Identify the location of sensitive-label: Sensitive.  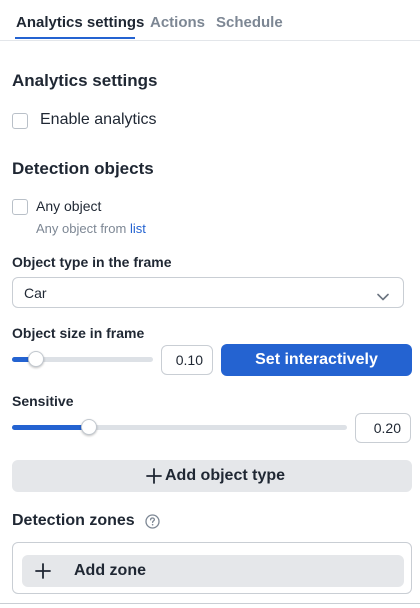
(43, 401).